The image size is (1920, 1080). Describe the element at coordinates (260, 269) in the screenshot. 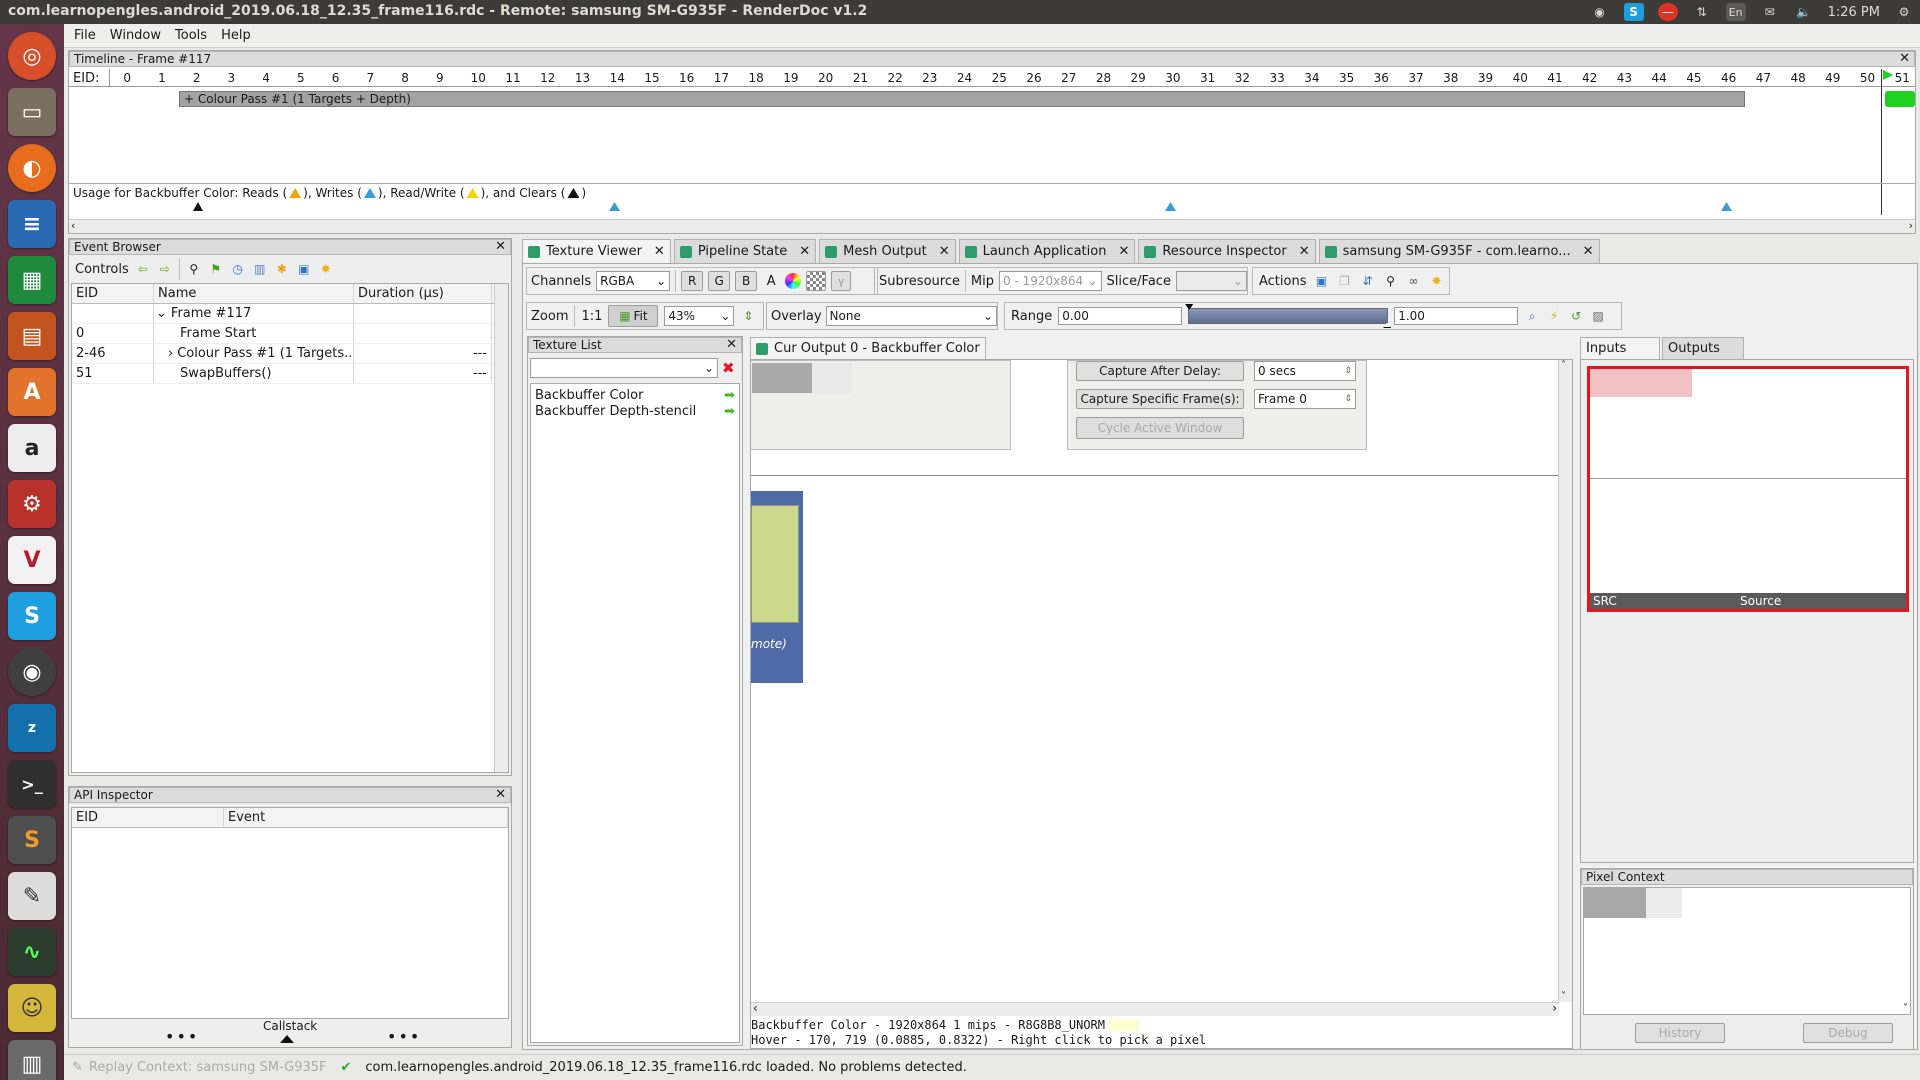

I see `columns-icon: ▥` at that location.